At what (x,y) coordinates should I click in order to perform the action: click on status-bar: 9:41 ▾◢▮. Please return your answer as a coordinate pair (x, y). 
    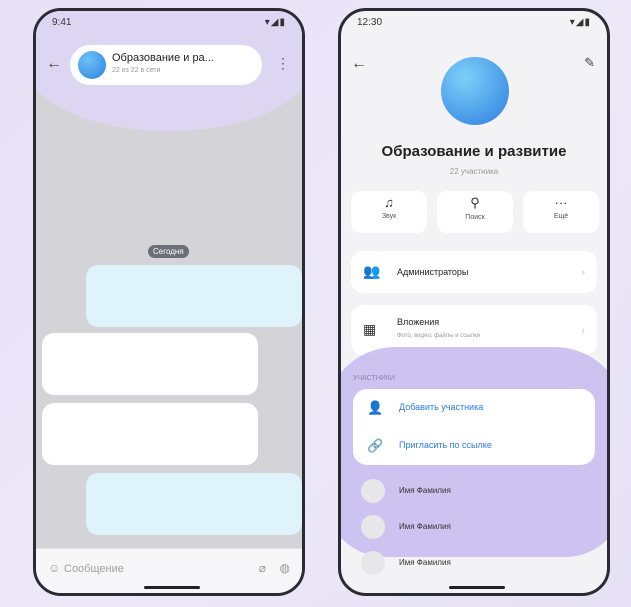
    Looking at the image, I should click on (169, 24).